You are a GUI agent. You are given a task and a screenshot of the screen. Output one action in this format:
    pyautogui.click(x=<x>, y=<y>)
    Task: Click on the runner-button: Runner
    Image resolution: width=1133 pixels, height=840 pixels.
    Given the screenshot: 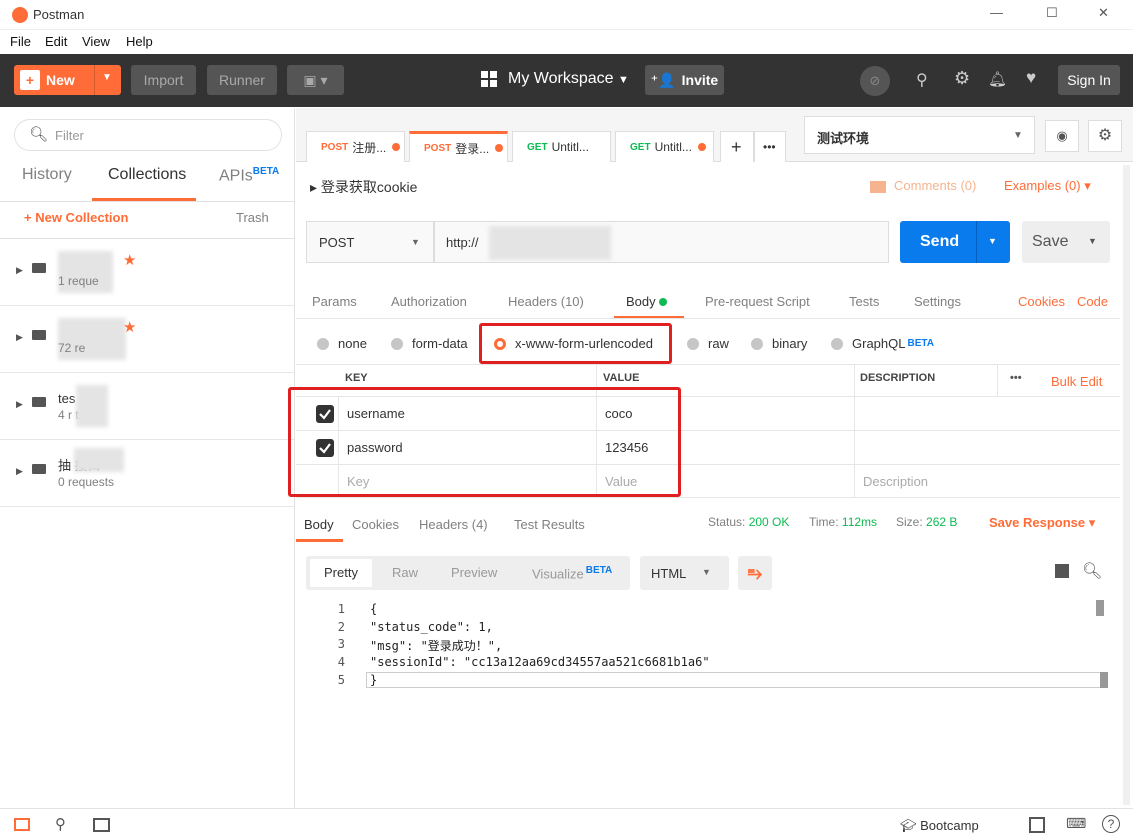 What is the action you would take?
    pyautogui.click(x=242, y=80)
    